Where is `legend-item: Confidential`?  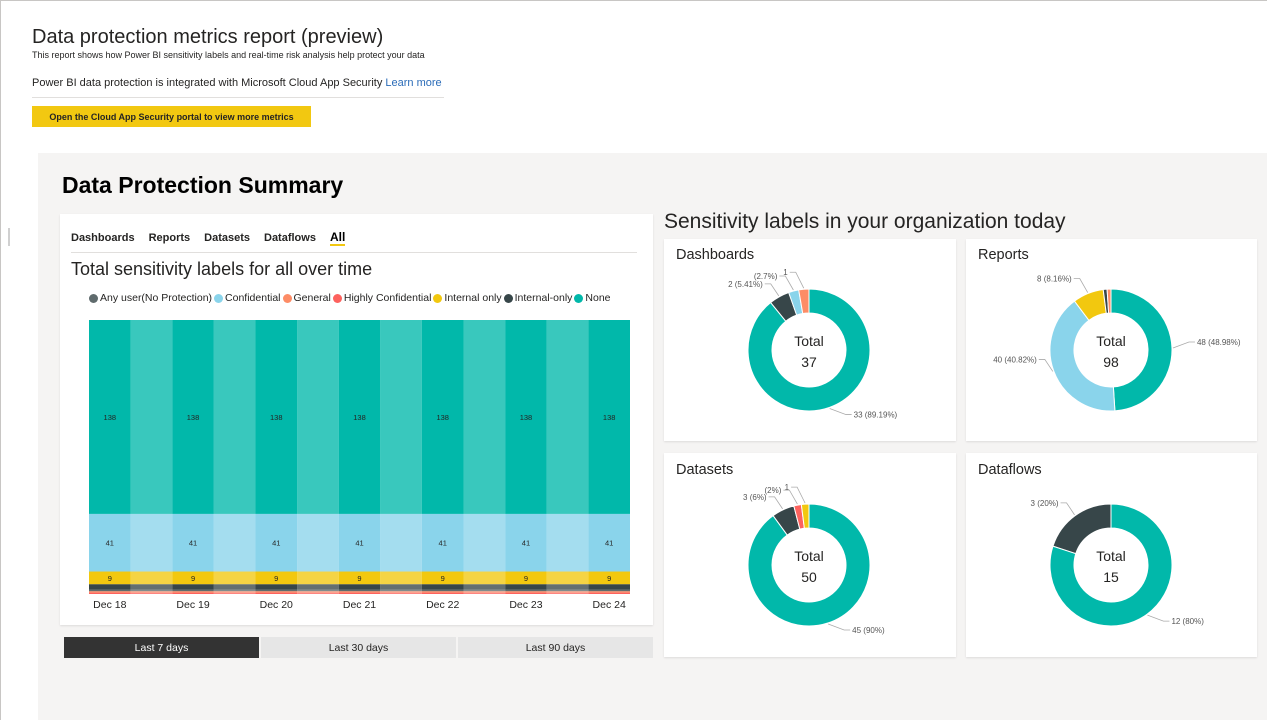
legend-item: Confidential is located at coordinates (247, 298).